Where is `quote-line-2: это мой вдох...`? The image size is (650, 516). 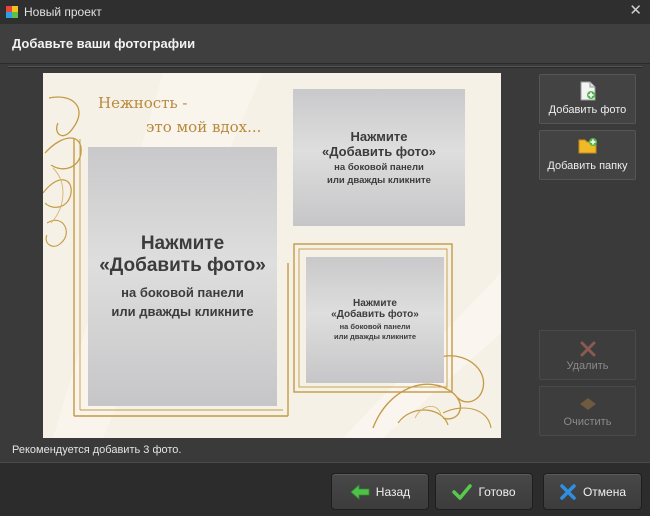
quote-line-2: это мой вдох... is located at coordinates (204, 127).